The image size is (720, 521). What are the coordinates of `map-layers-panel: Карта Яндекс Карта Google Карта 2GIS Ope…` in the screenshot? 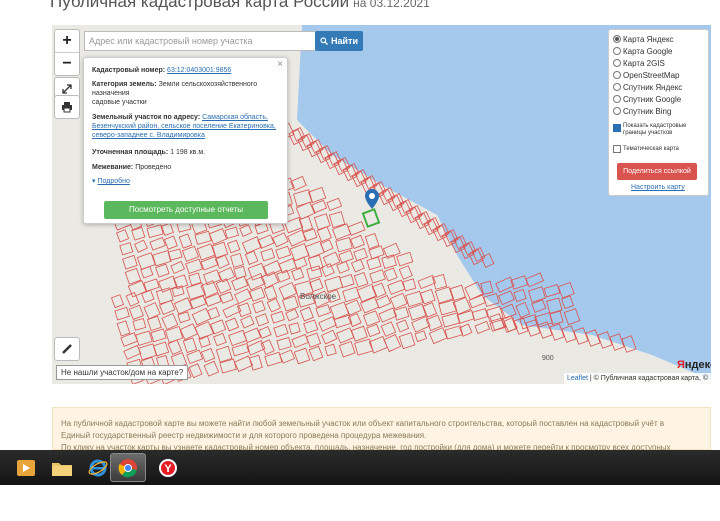 It's located at (658, 112).